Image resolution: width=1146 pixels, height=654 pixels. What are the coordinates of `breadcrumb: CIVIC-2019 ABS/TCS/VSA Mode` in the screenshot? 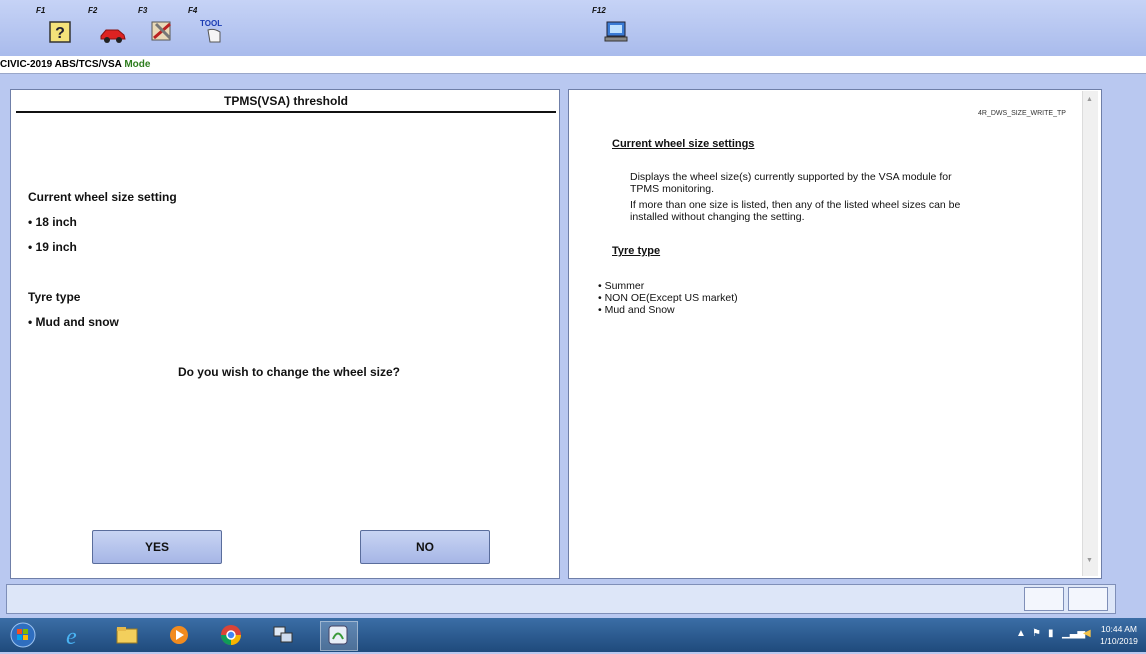 It's located at (573, 65).